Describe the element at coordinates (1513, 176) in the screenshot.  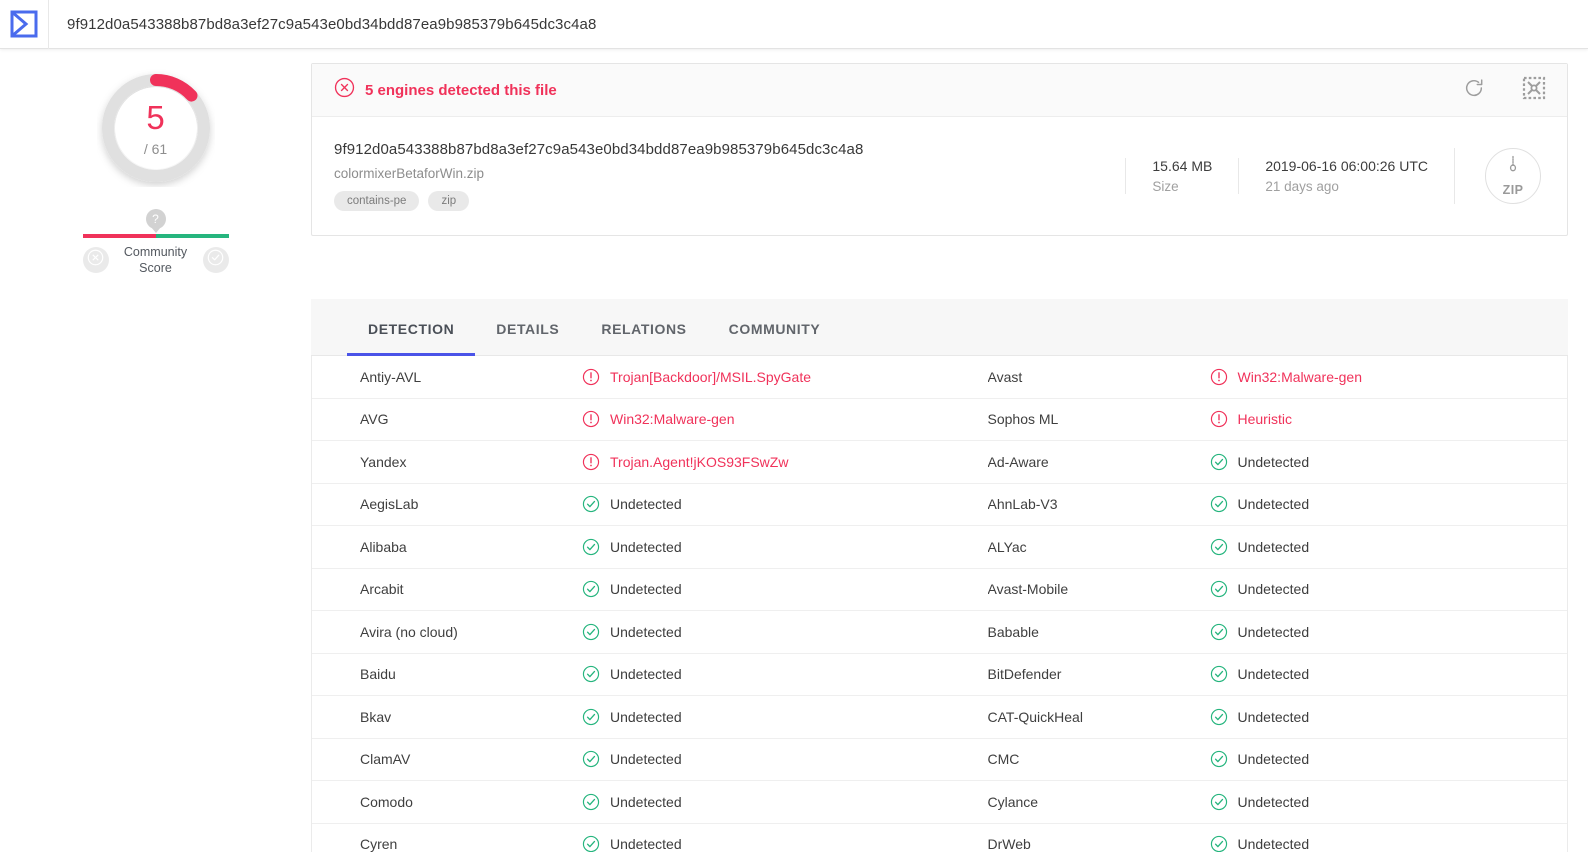
I see `zip-file-badge: ZIP` at that location.